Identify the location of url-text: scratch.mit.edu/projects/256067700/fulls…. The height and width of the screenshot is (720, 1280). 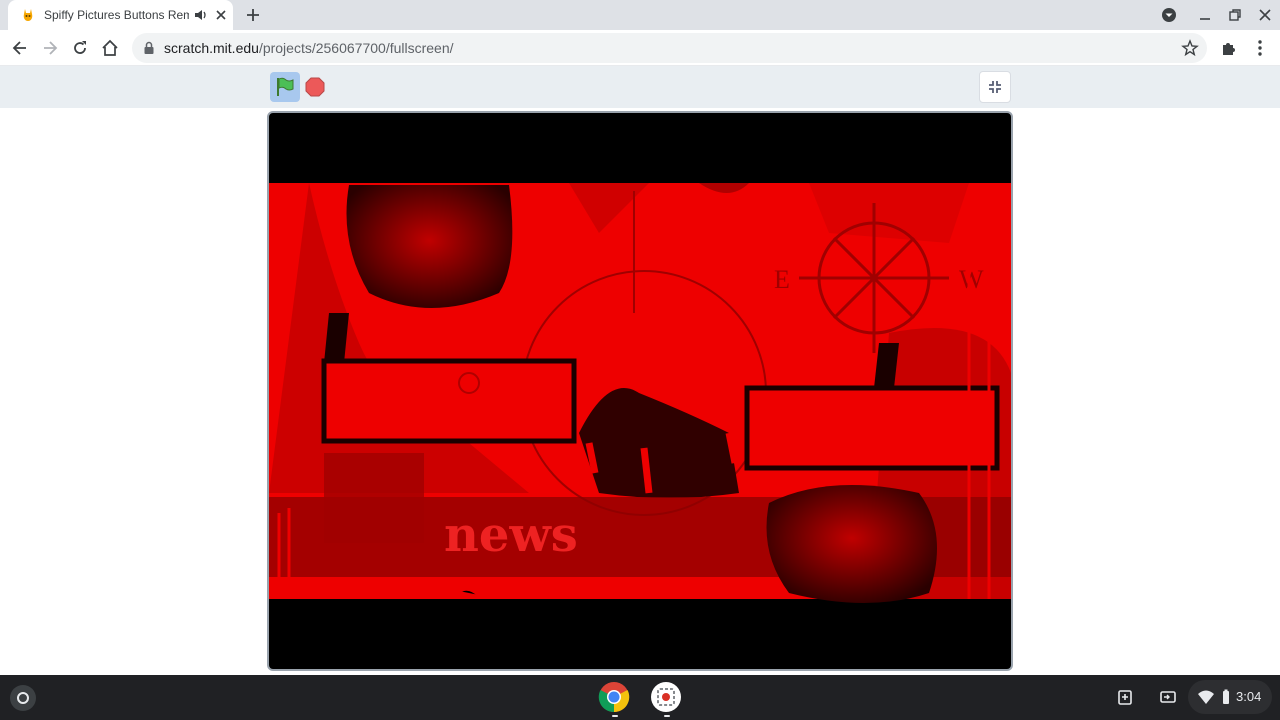
(309, 48).